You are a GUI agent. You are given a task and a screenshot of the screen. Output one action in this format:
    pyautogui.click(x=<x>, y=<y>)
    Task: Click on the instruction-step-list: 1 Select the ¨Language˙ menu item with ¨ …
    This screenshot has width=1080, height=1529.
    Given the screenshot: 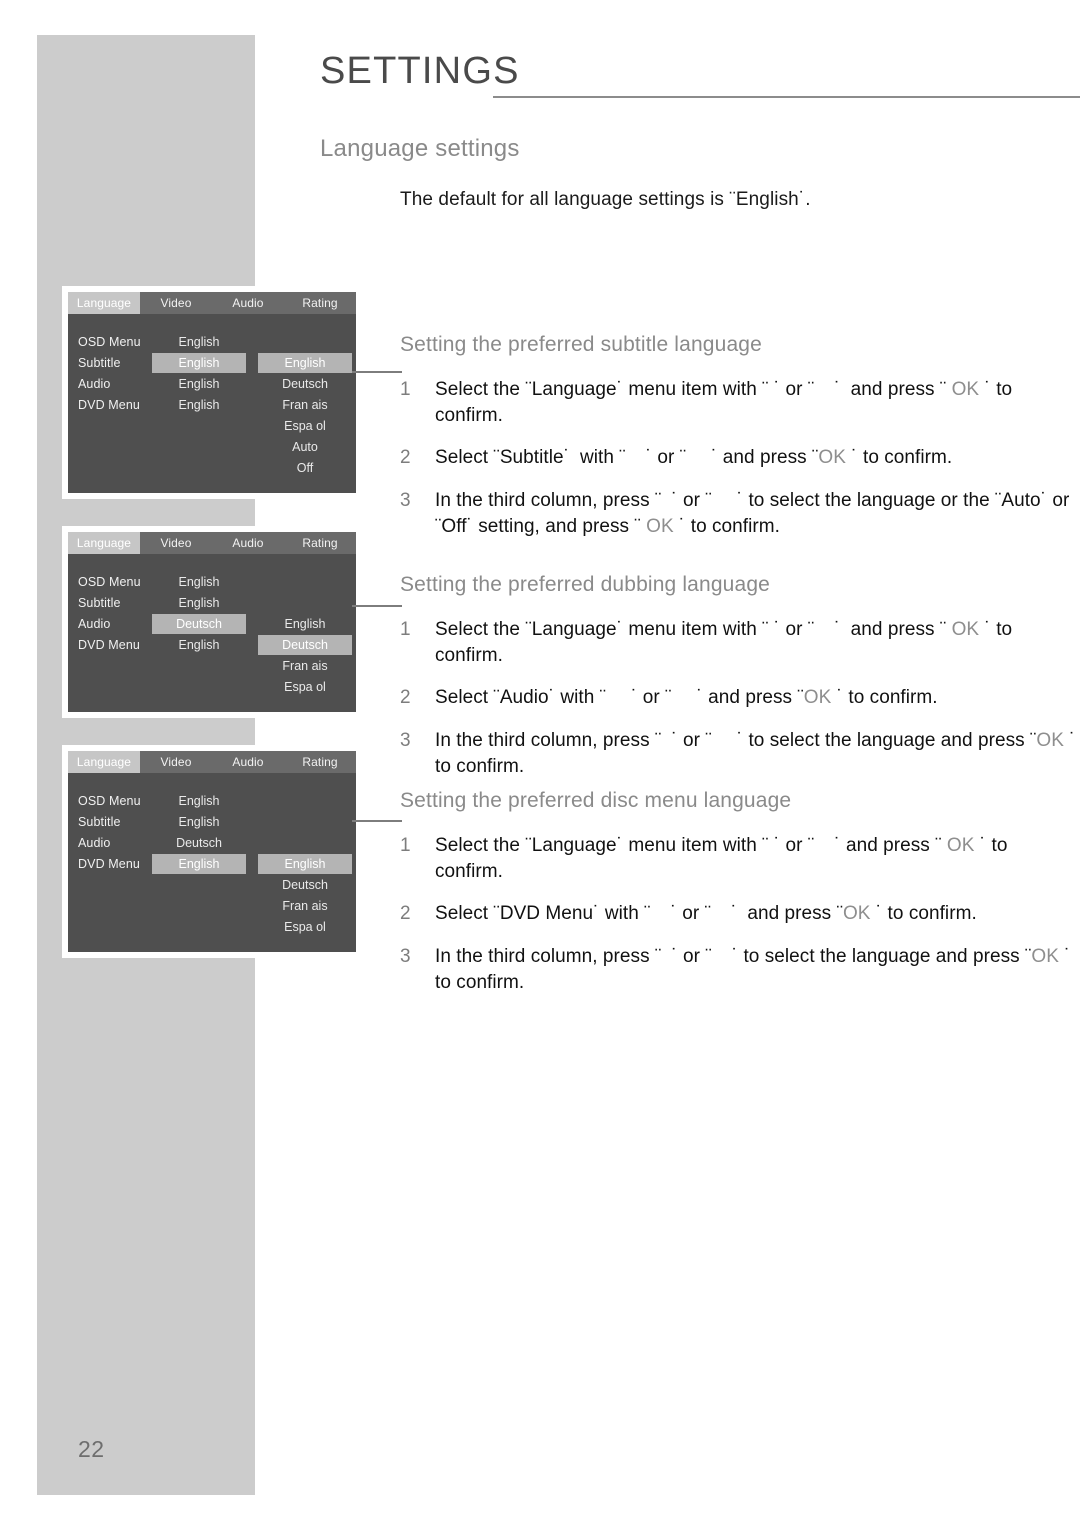 What is the action you would take?
    pyautogui.click(x=740, y=914)
    